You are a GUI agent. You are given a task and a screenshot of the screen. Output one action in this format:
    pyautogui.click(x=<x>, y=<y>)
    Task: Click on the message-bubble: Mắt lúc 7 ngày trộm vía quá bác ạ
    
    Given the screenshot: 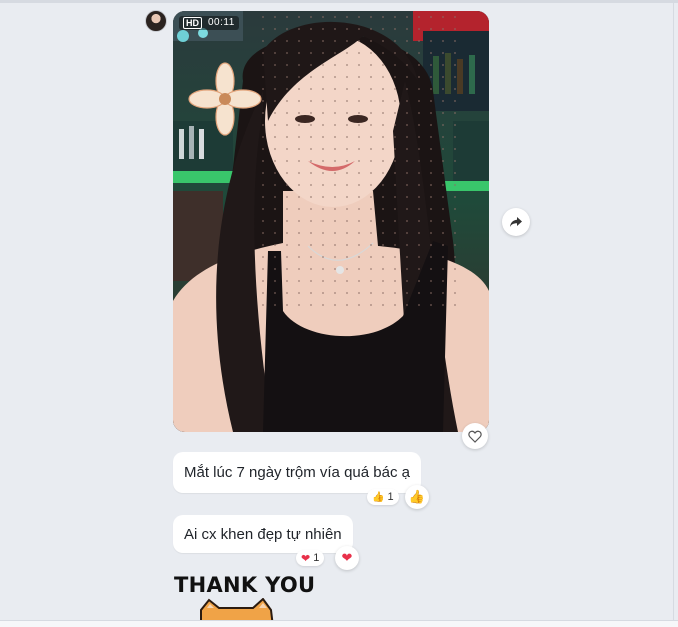 What is the action you would take?
    pyautogui.click(x=297, y=472)
    